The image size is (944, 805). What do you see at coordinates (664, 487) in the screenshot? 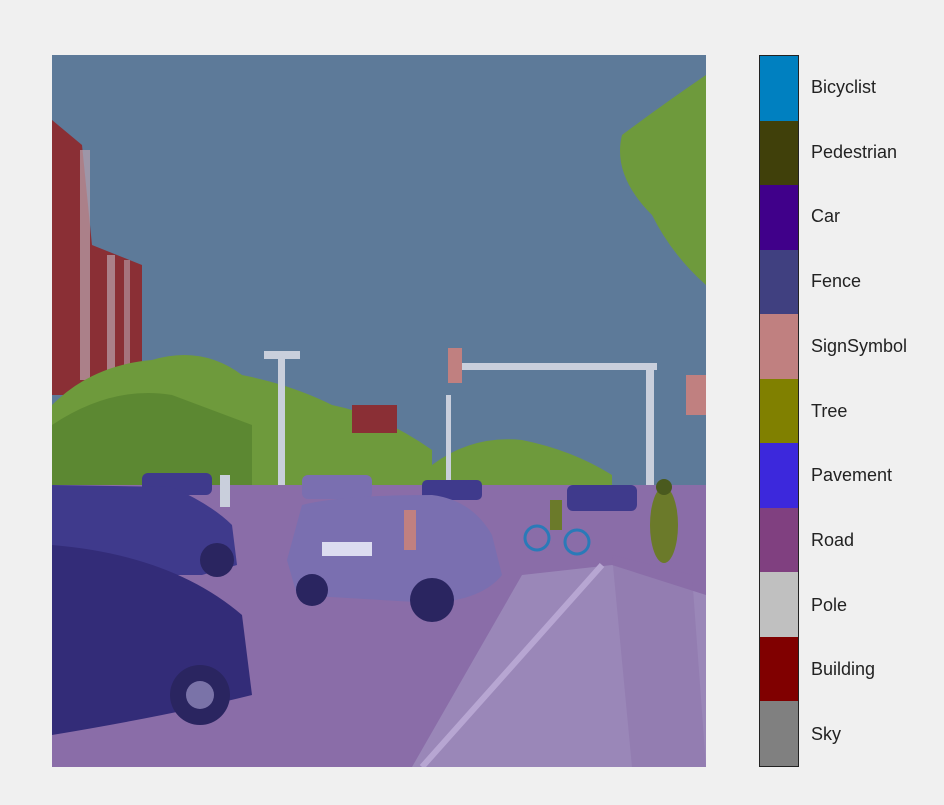
I see `pedestrian-head` at bounding box center [664, 487].